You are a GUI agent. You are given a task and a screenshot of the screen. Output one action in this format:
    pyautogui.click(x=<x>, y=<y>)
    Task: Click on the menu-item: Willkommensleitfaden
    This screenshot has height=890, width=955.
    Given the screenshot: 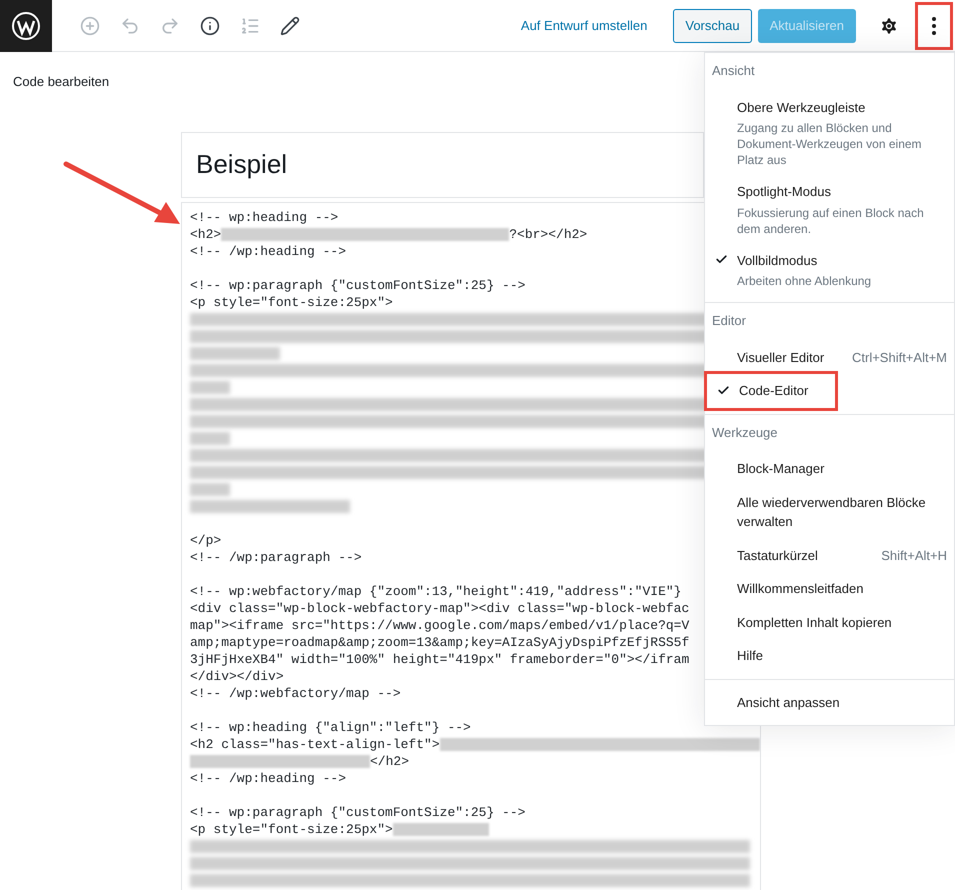 What is the action you would take?
    pyautogui.click(x=829, y=589)
    